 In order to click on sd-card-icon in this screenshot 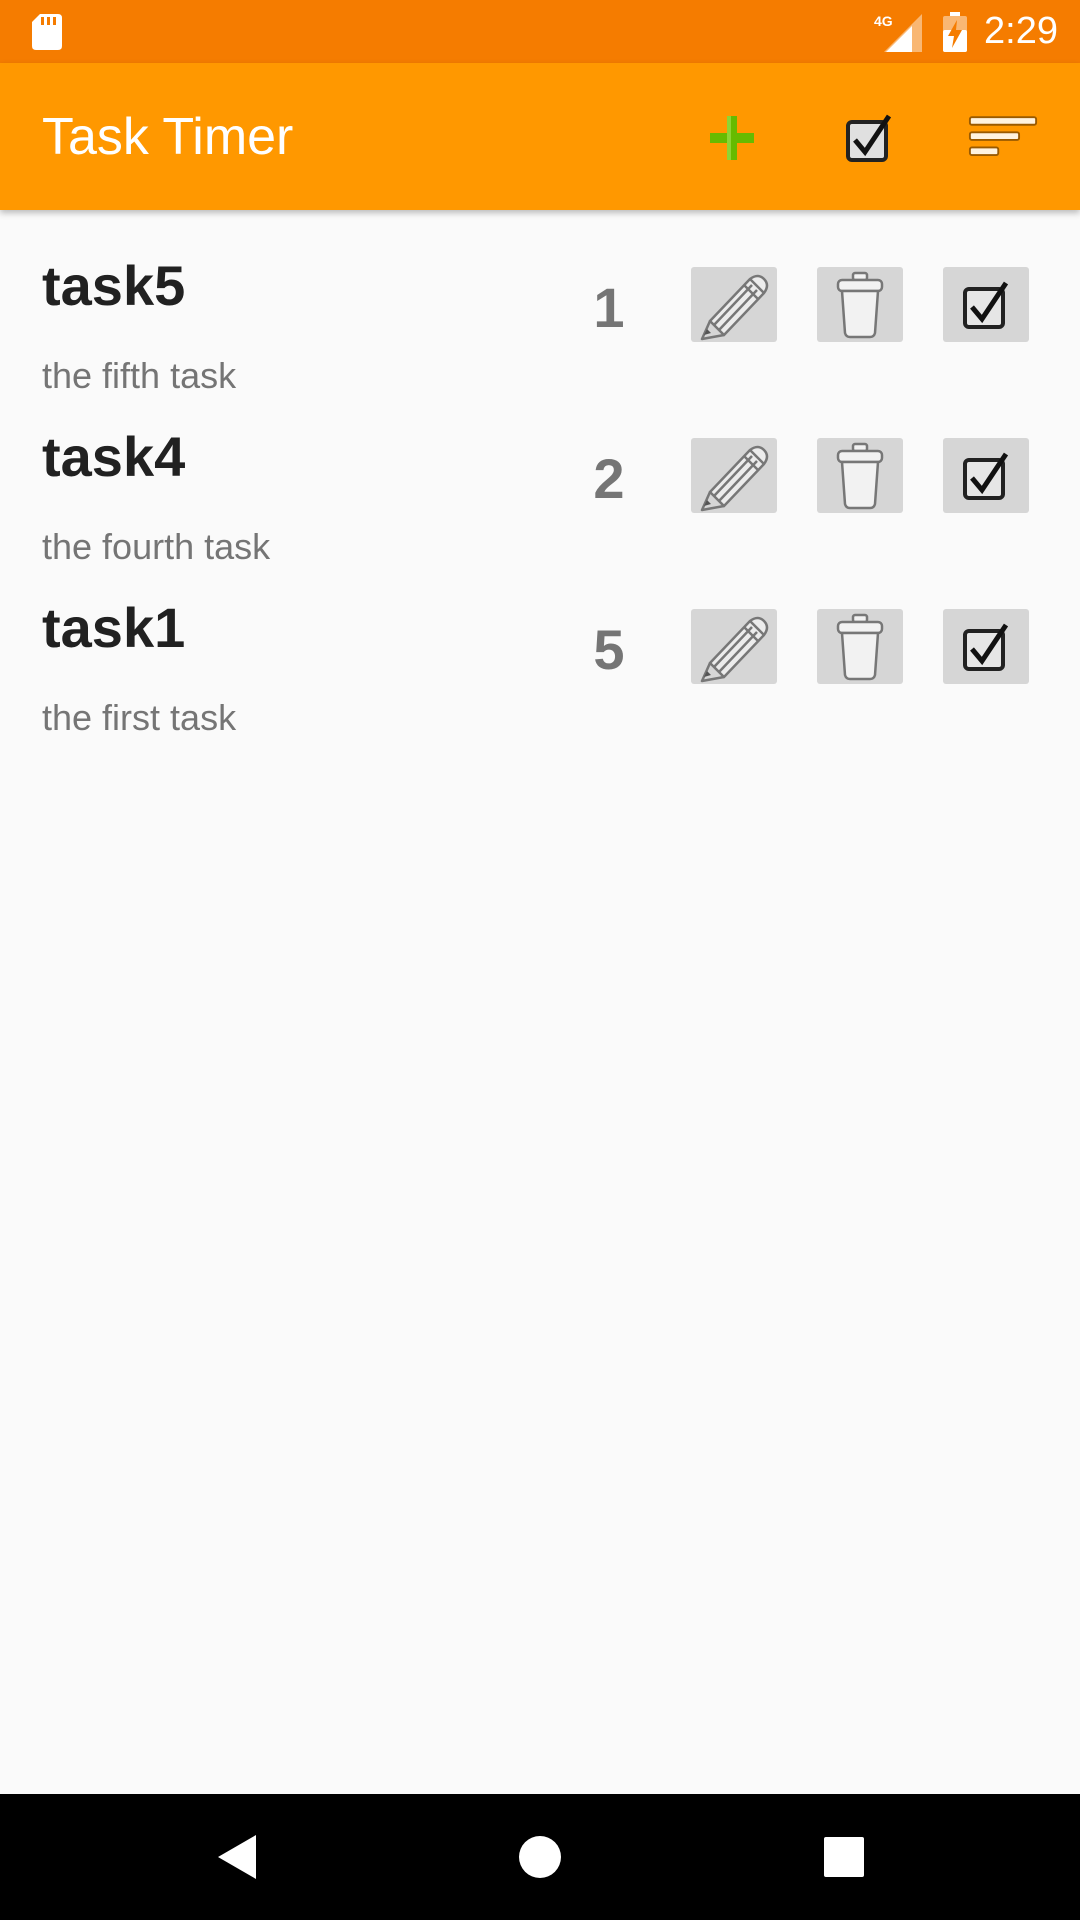, I will do `click(47, 32)`.